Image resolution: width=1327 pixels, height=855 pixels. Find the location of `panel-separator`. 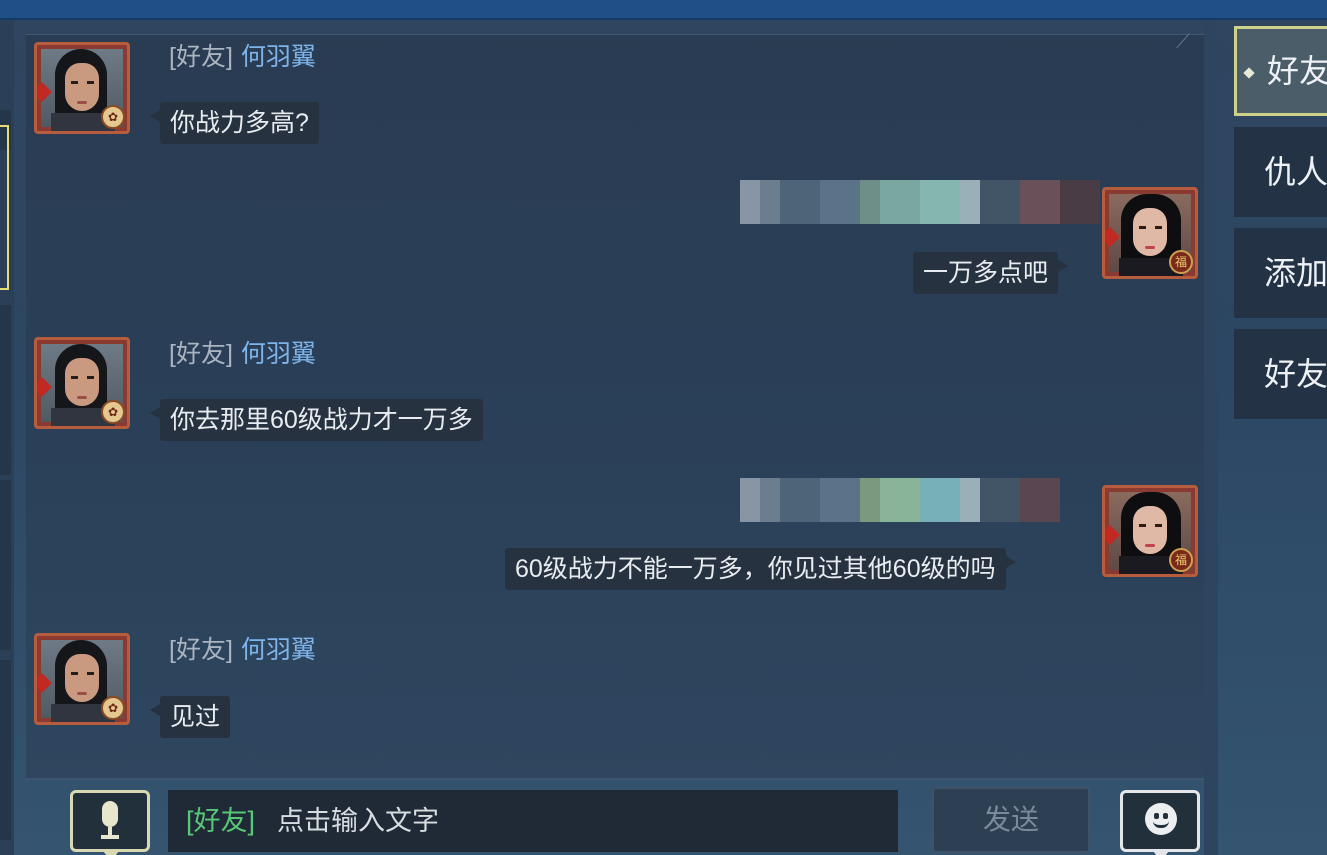

panel-separator is located at coordinates (1211, 437).